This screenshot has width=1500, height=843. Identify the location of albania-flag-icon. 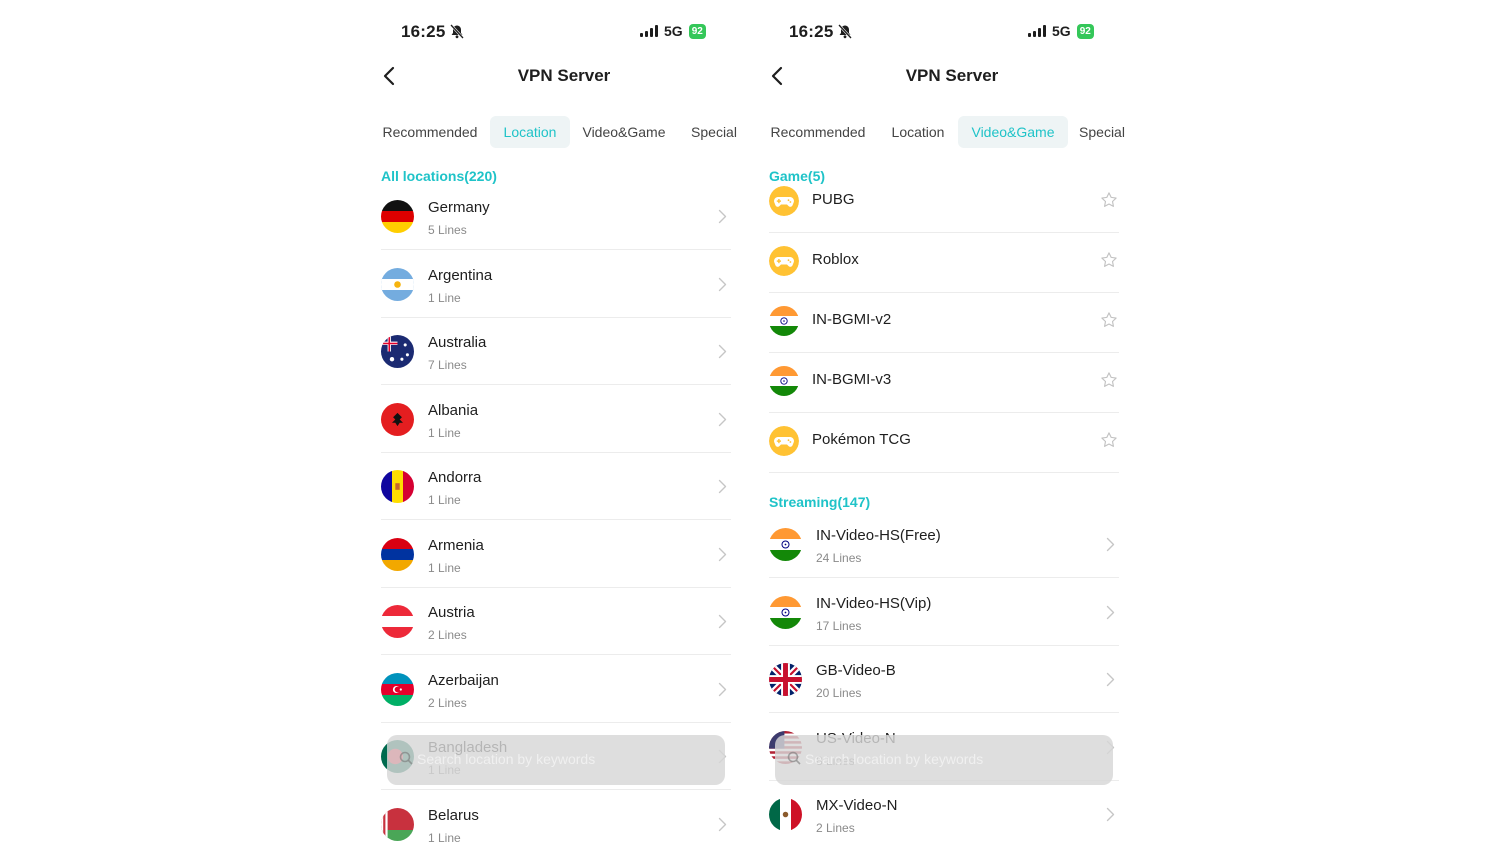
(397, 419).